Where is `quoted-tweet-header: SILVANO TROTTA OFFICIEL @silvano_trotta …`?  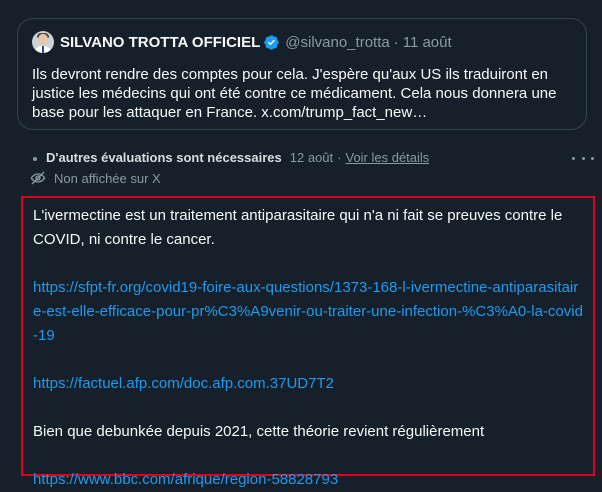
quoted-tweet-header: SILVANO TROTTA OFFICIEL @silvano_trotta … is located at coordinates (242, 42).